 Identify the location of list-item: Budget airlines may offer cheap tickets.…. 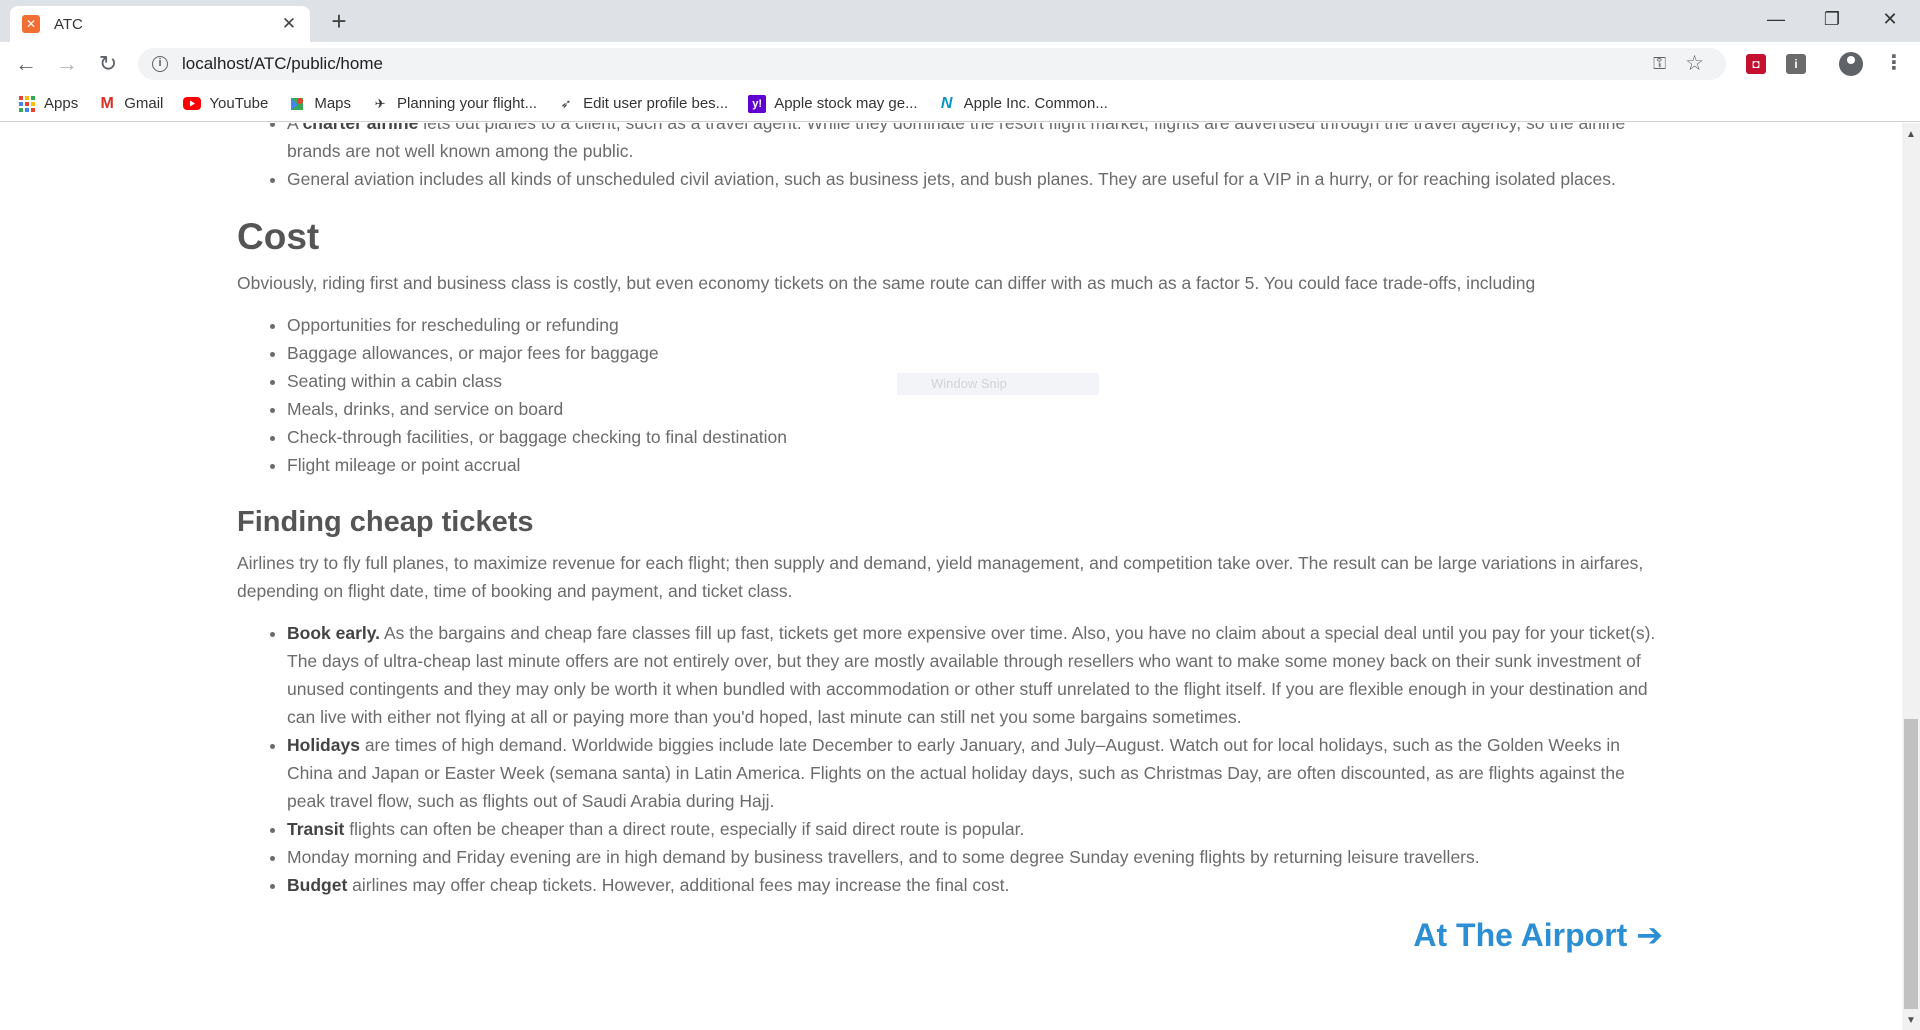
(975, 885).